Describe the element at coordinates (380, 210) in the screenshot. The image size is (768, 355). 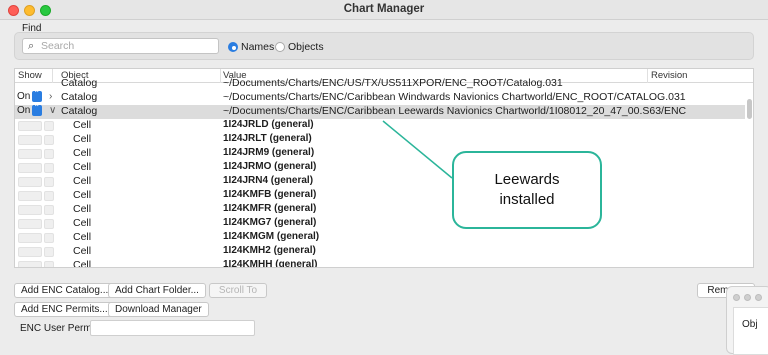
I see `table-row-cell: Cell 1I24KMFR (general)` at that location.